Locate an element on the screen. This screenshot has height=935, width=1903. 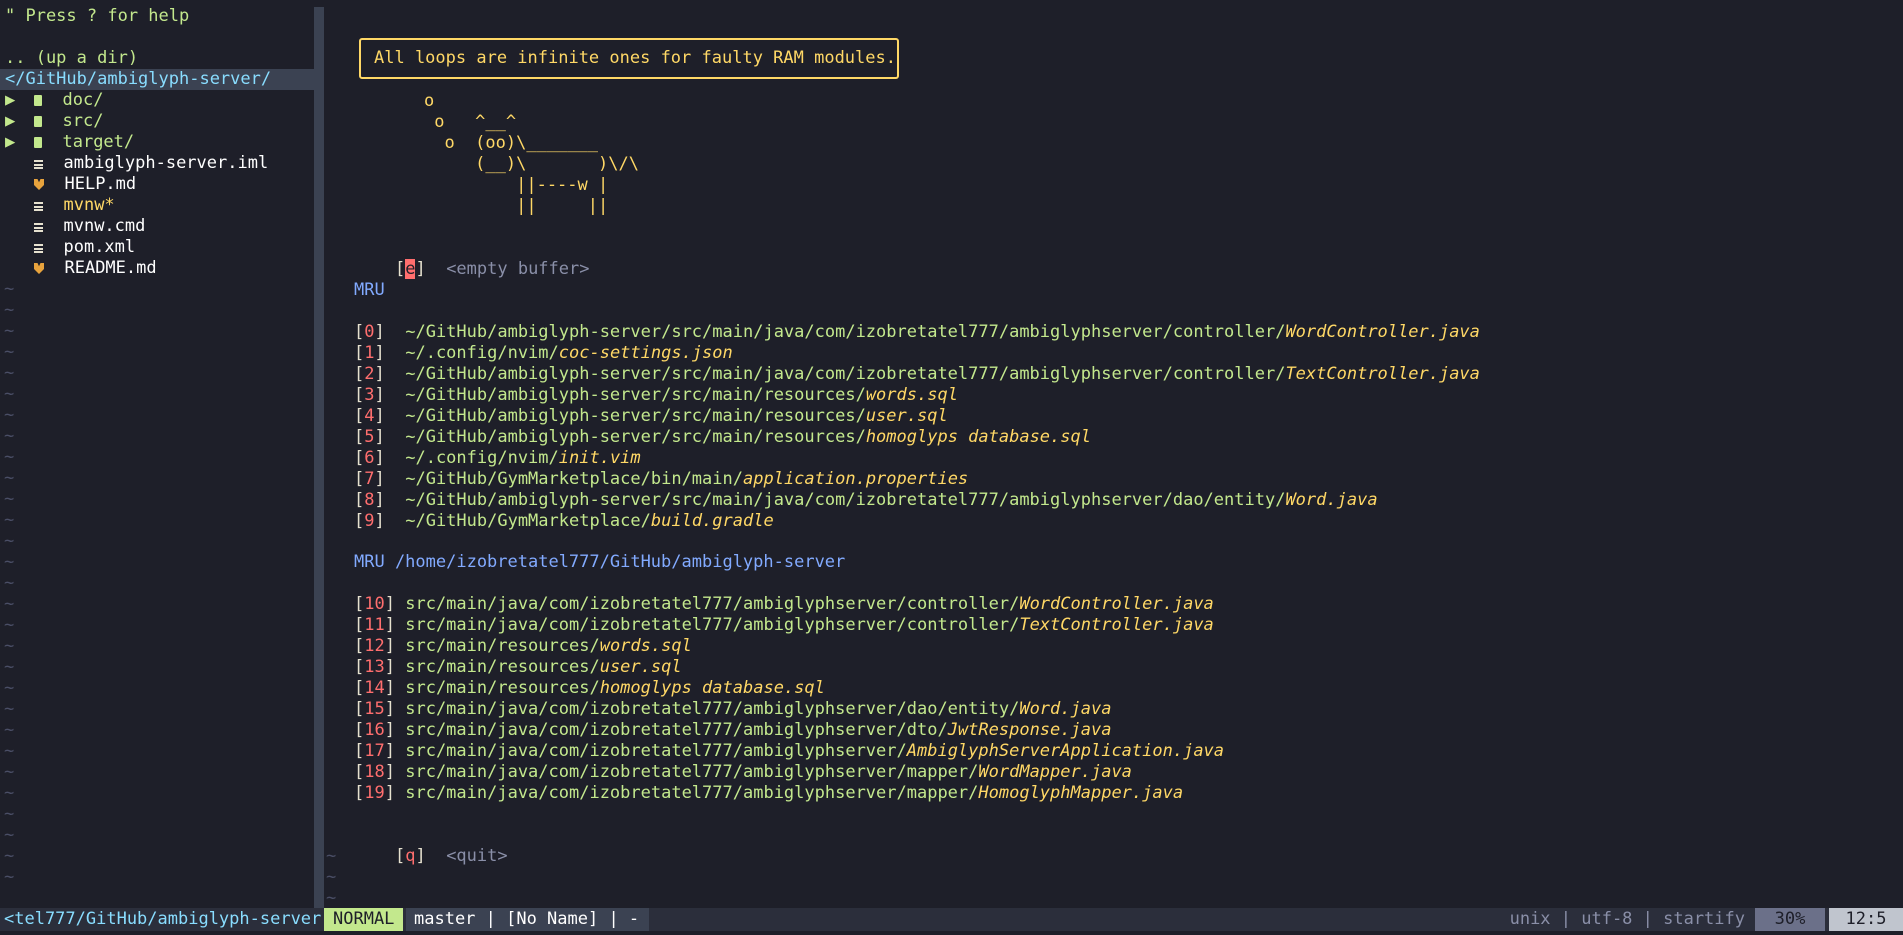
cowsay-line: o ^__^ is located at coordinates (470, 122).